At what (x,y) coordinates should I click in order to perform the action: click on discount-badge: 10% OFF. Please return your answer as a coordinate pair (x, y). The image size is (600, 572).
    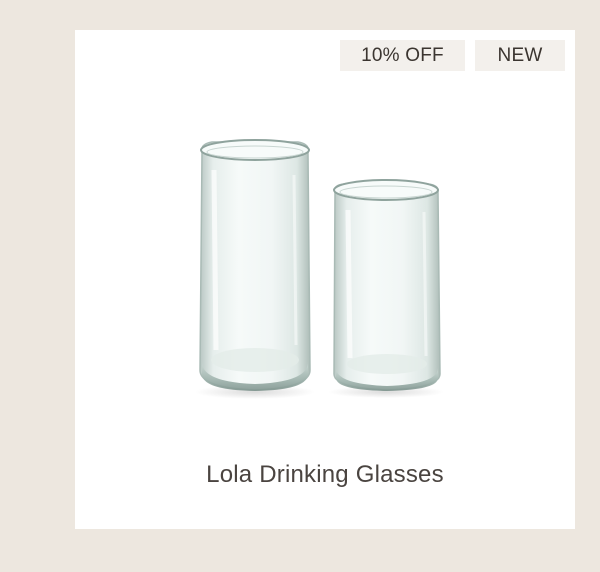
    Looking at the image, I should click on (402, 55).